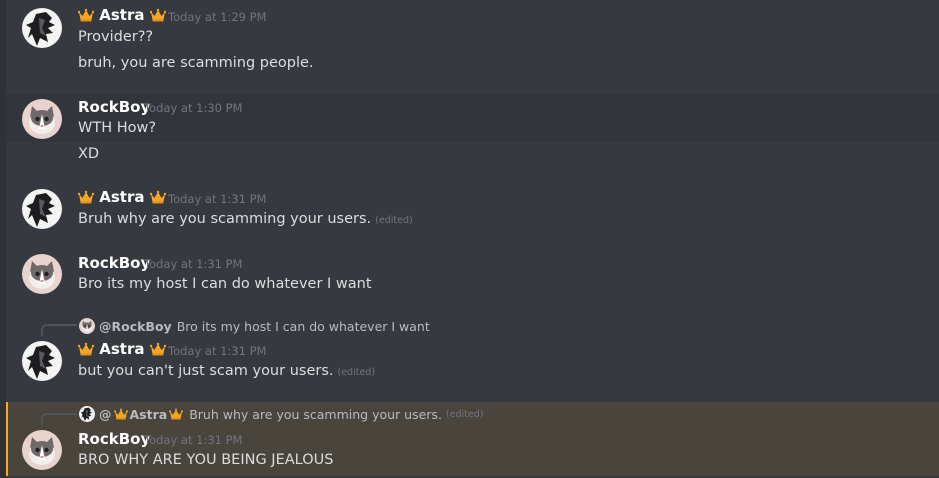  I want to click on message-text: XD, so click(89, 154).